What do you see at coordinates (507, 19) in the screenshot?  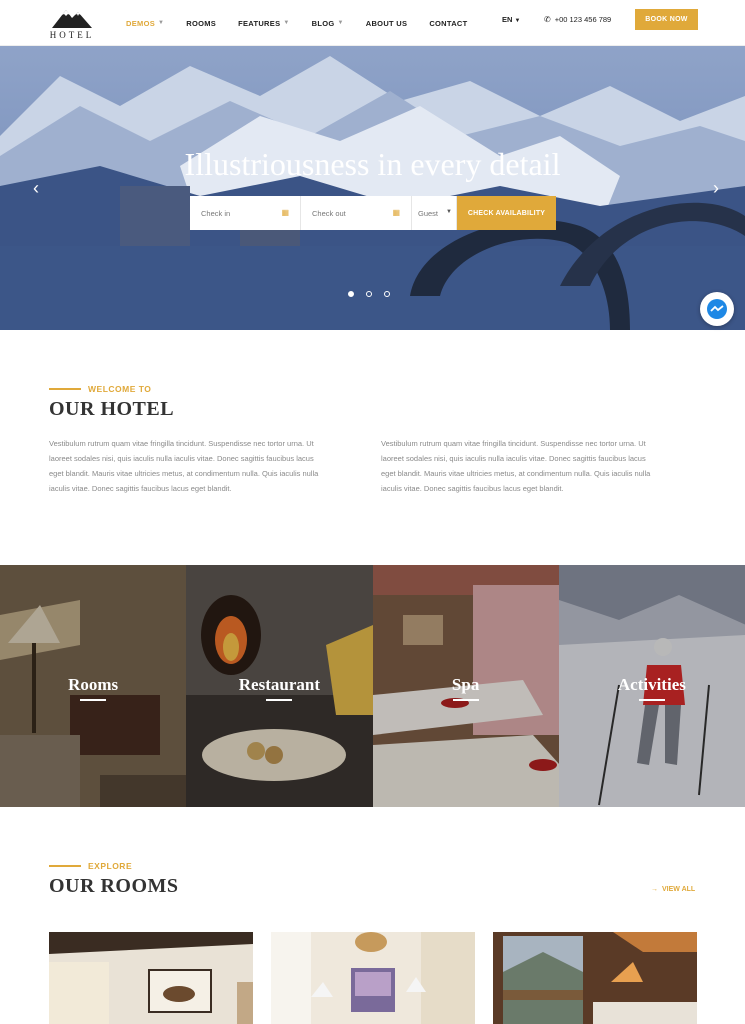 I see `language-label: EN` at bounding box center [507, 19].